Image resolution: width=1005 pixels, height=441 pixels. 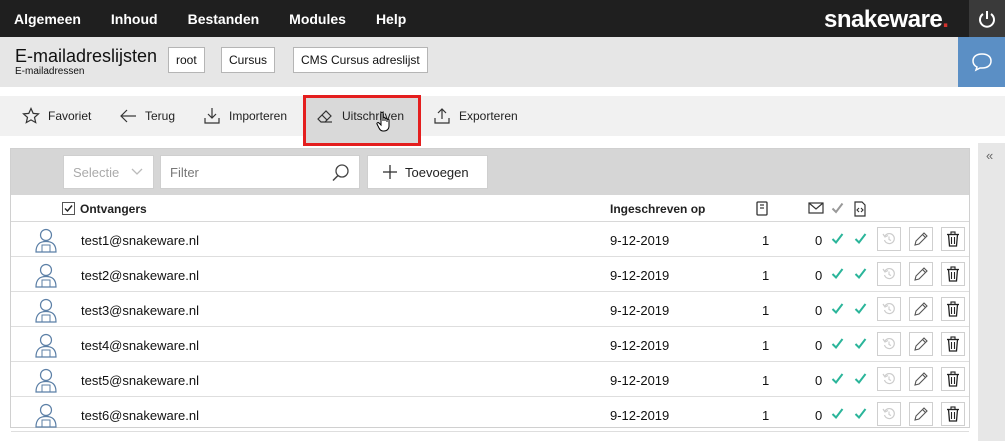 I want to click on upload-icon, so click(x=442, y=116).